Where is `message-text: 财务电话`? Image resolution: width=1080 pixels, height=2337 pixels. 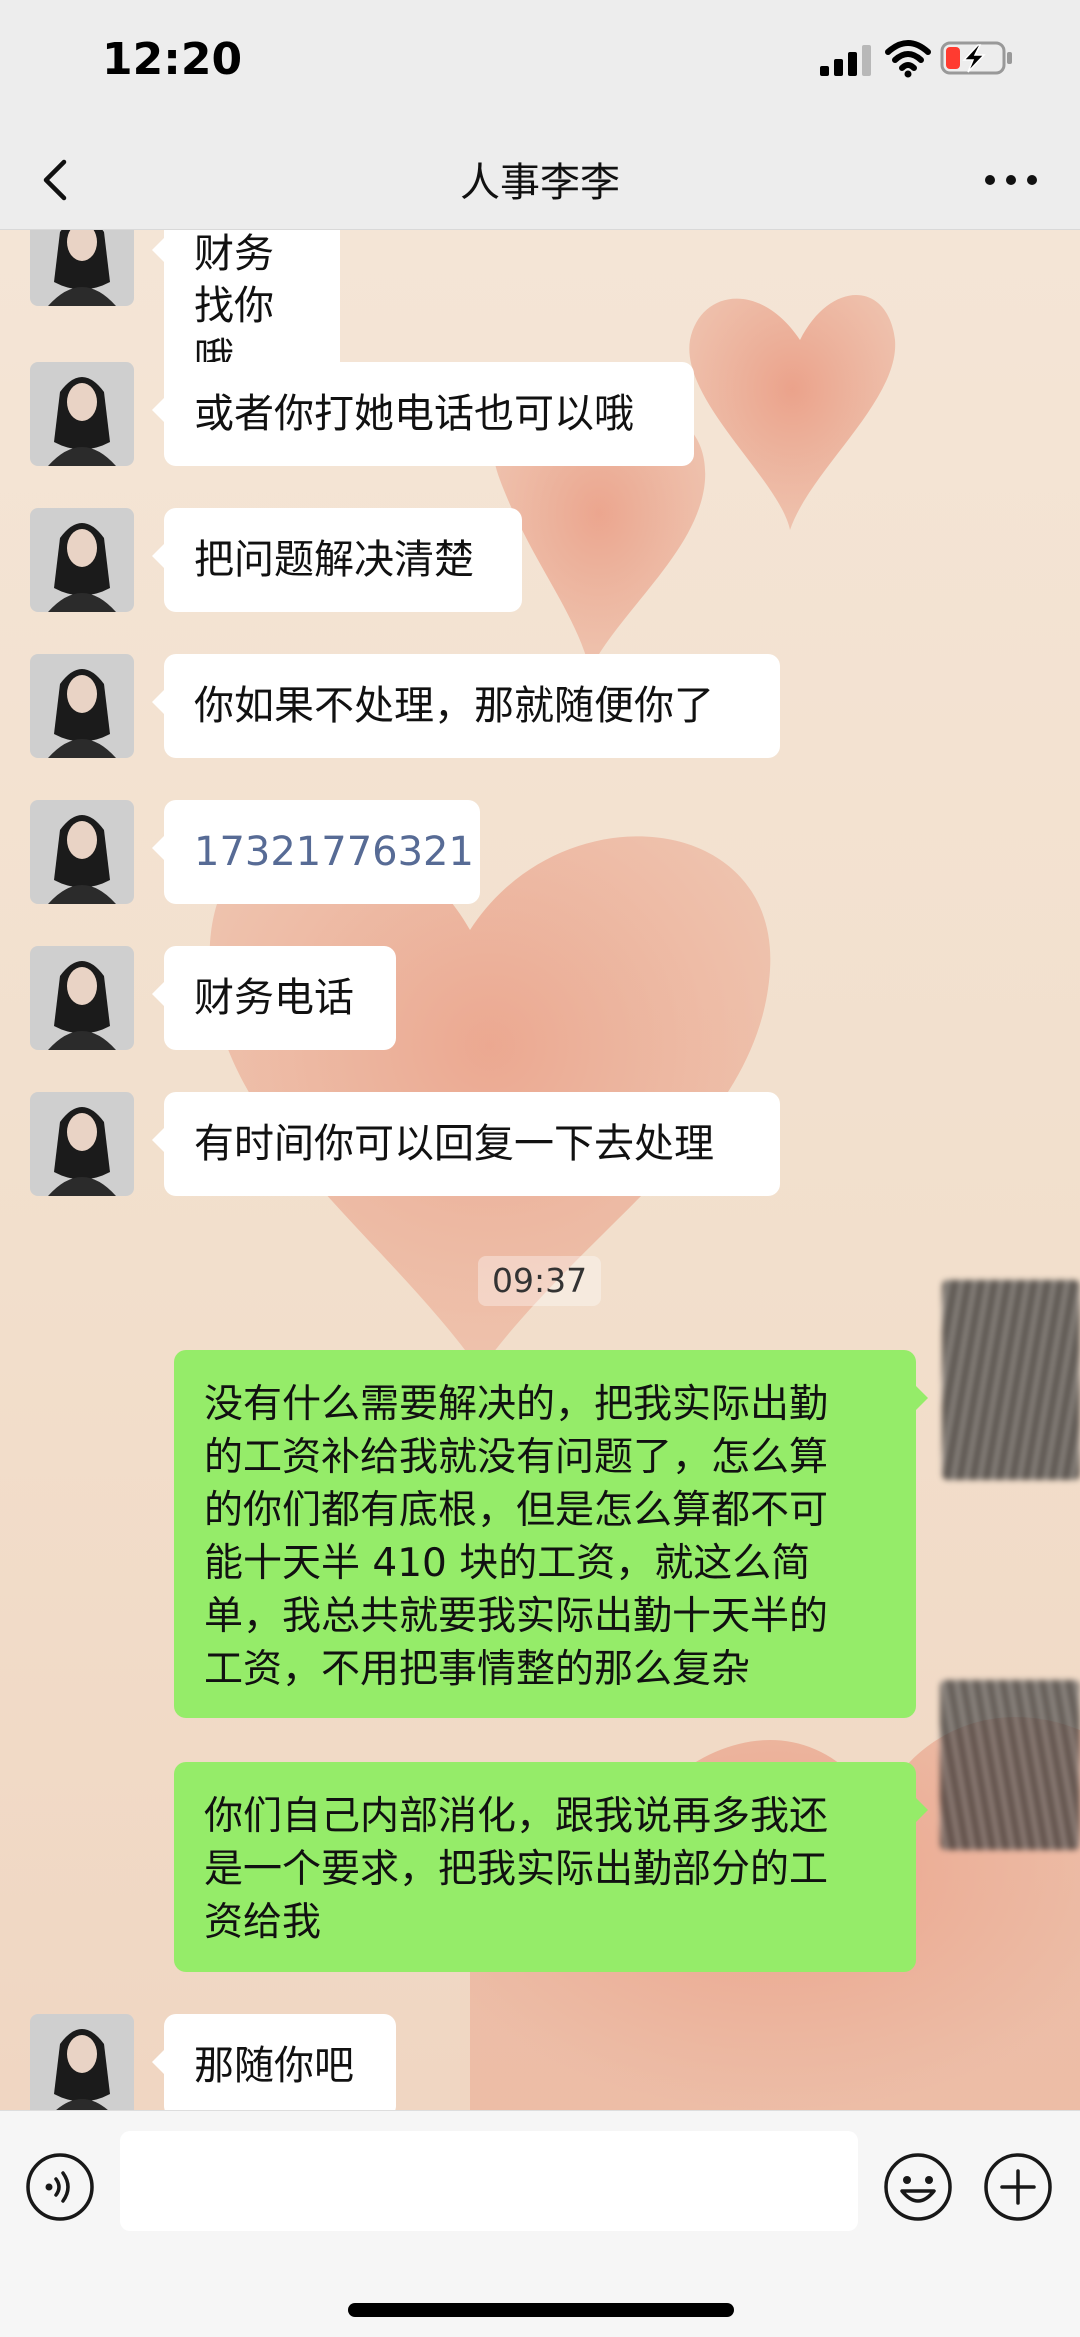
message-text: 财务电话 is located at coordinates (274, 998).